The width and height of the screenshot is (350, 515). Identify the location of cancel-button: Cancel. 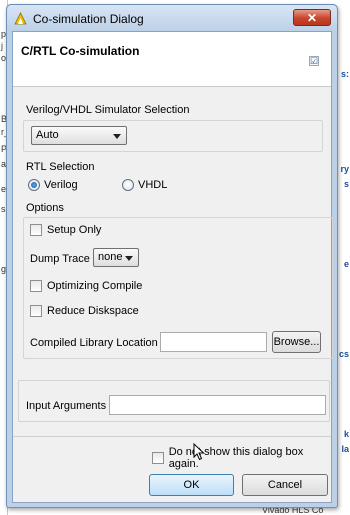
(285, 485).